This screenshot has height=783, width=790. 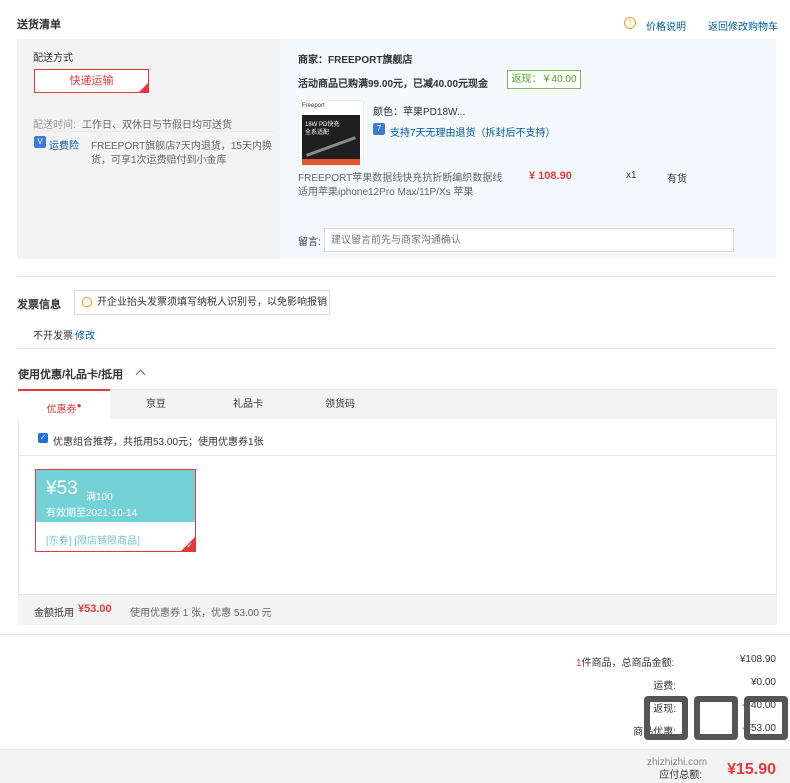 I want to click on invoice-tip: 开企业抬头发票须填写纳税人识别号，以免影响报销, so click(x=202, y=302).